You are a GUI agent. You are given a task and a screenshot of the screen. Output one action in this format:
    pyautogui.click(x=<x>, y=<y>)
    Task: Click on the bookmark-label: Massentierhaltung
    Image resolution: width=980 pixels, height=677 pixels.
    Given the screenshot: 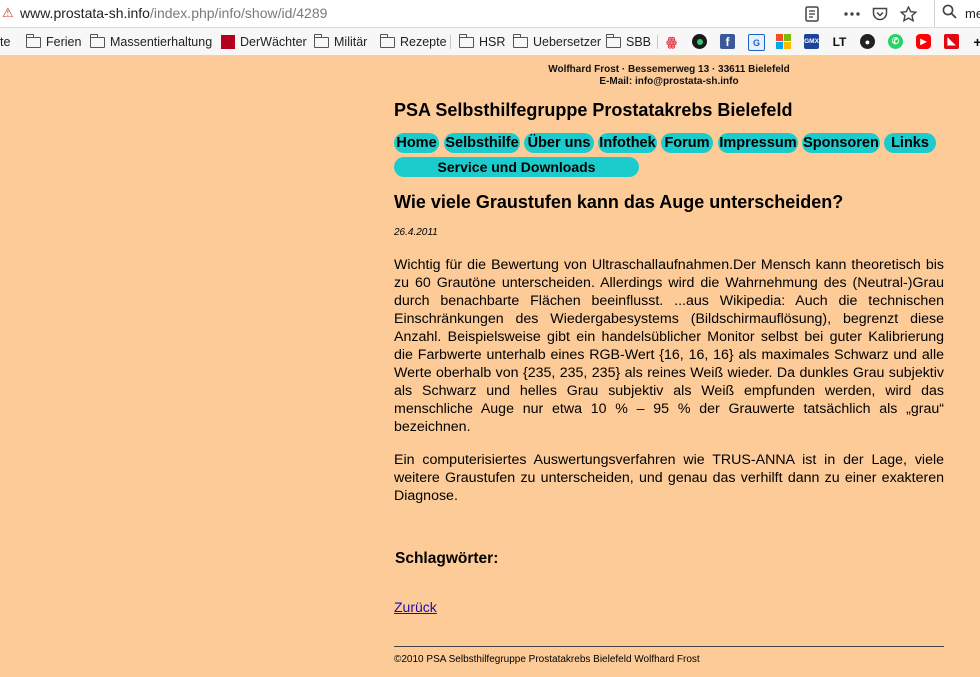 What is the action you would take?
    pyautogui.click(x=161, y=42)
    